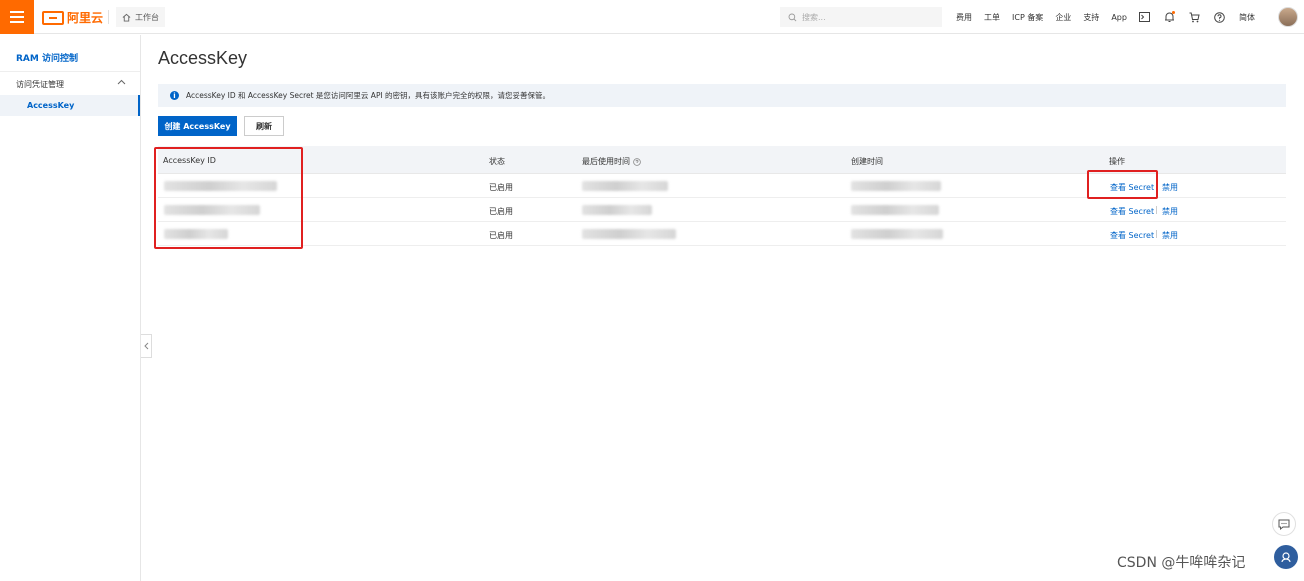 Image resolution: width=1304 pixels, height=581 pixels. I want to click on workbench-button: 工作台, so click(140, 17).